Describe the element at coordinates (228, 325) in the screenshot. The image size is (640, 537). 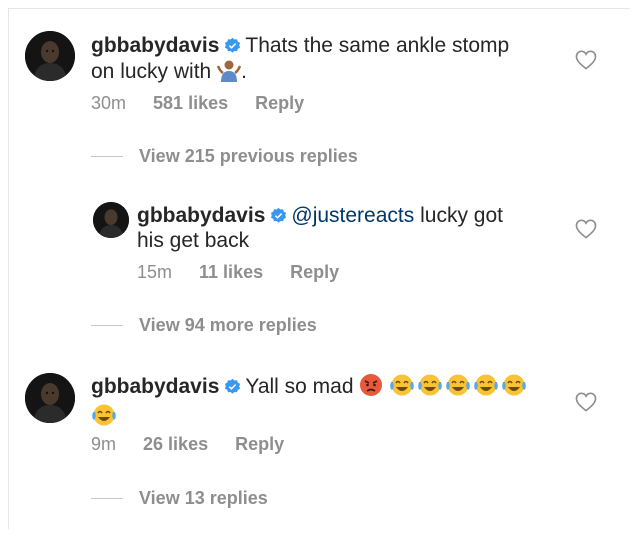
I see `view-replies-label: View 94 more replies` at that location.